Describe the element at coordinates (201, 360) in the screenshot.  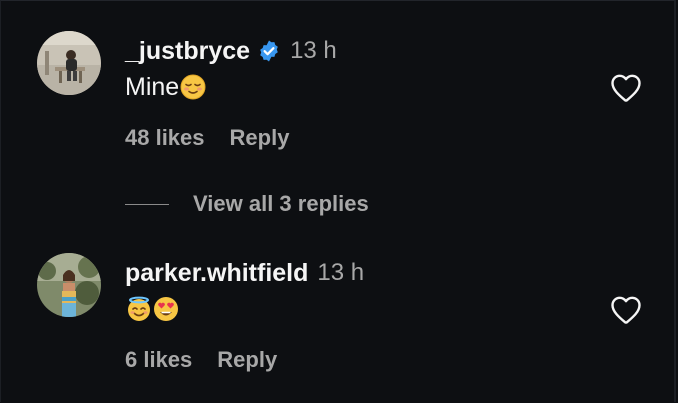
I see `comment-meta: 6 likes Reply` at that location.